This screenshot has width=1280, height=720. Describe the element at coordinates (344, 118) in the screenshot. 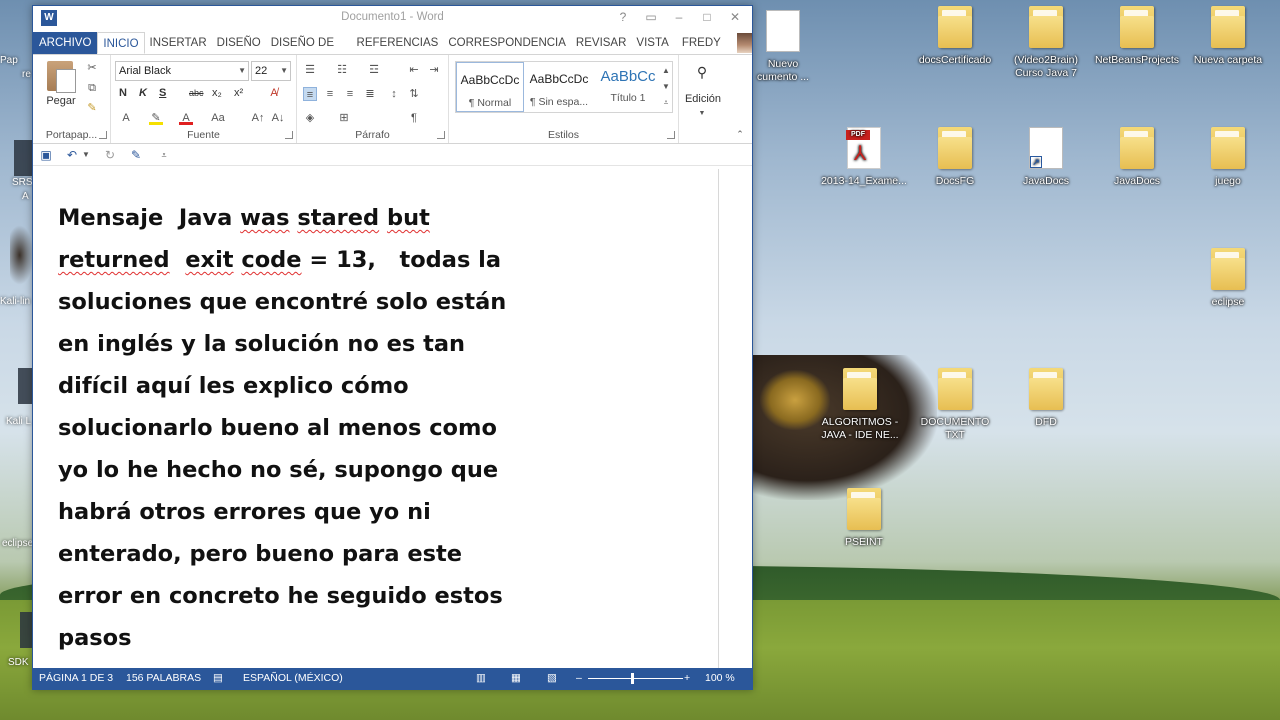

I see `borders-icon: ⊞` at that location.